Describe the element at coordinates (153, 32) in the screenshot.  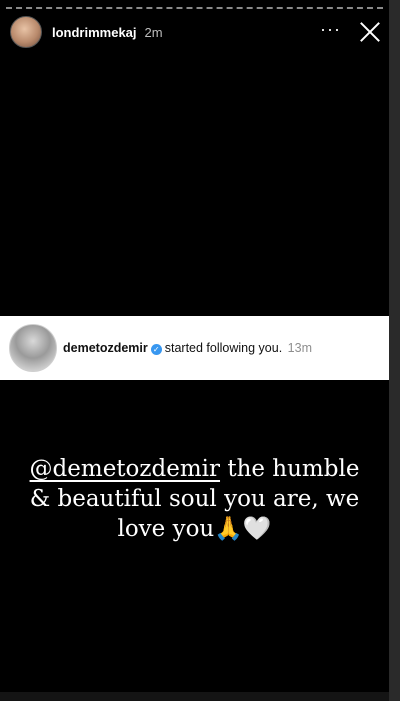
I see `story-time: 2m` at that location.